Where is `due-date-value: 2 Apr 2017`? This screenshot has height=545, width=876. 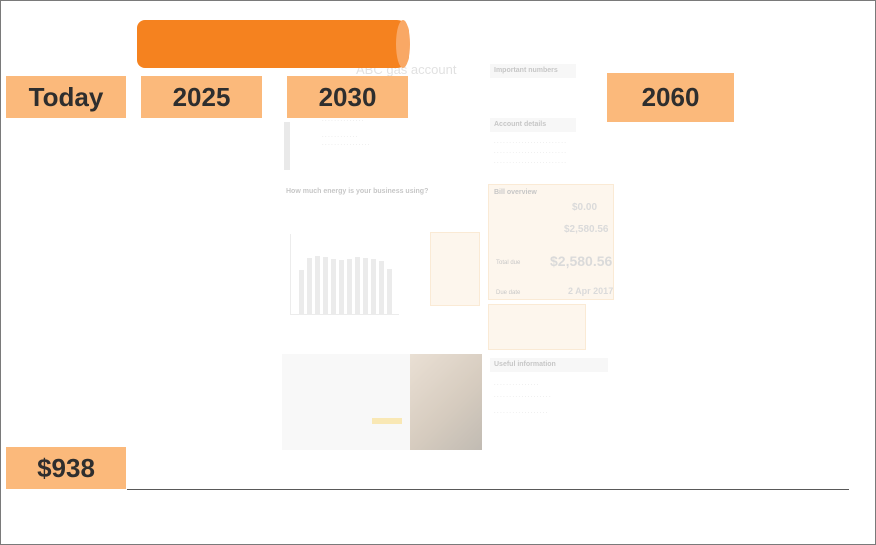 due-date-value: 2 Apr 2017 is located at coordinates (591, 291).